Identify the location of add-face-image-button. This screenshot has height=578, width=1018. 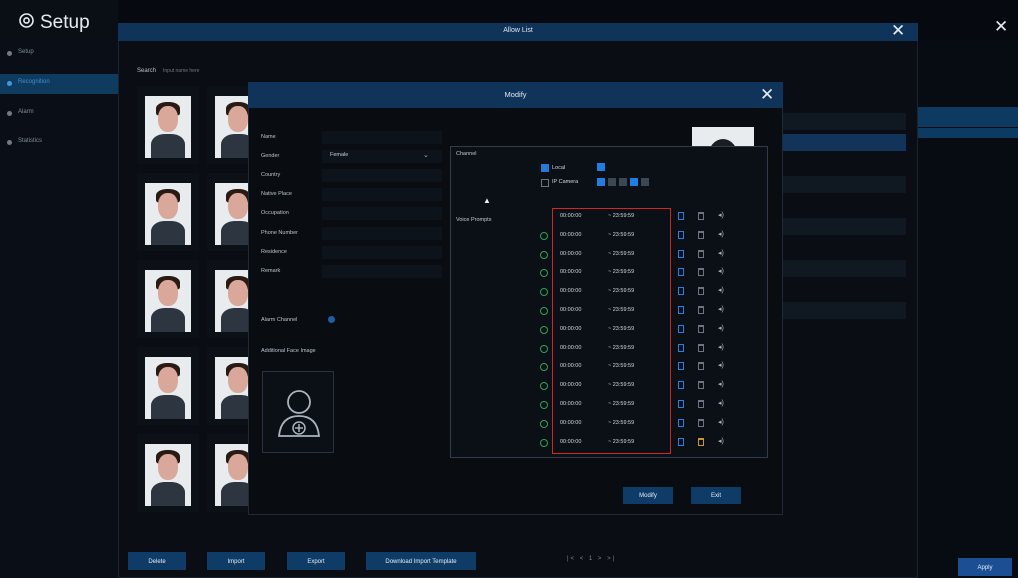
(298, 412).